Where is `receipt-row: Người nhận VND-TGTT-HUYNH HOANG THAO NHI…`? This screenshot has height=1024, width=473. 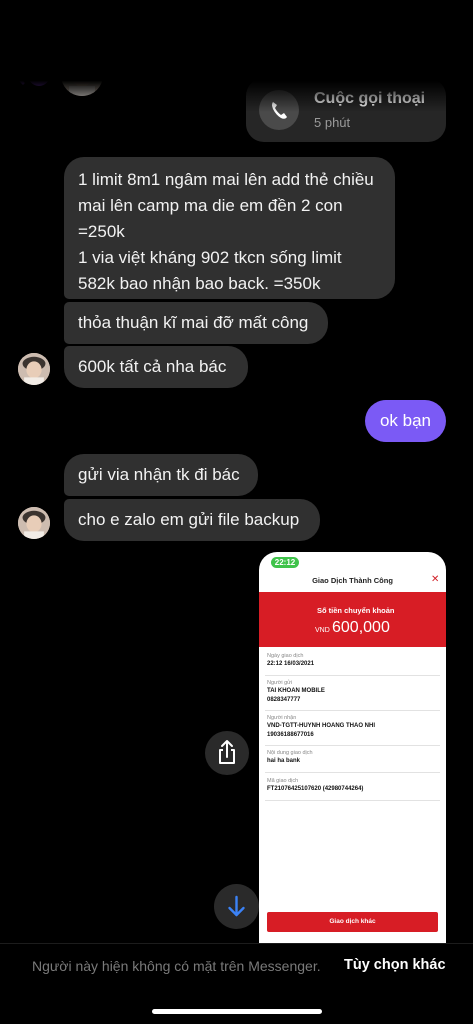 receipt-row: Người nhận VND-TGTT-HUYNH HOANG THAO NHI… is located at coordinates (352, 730).